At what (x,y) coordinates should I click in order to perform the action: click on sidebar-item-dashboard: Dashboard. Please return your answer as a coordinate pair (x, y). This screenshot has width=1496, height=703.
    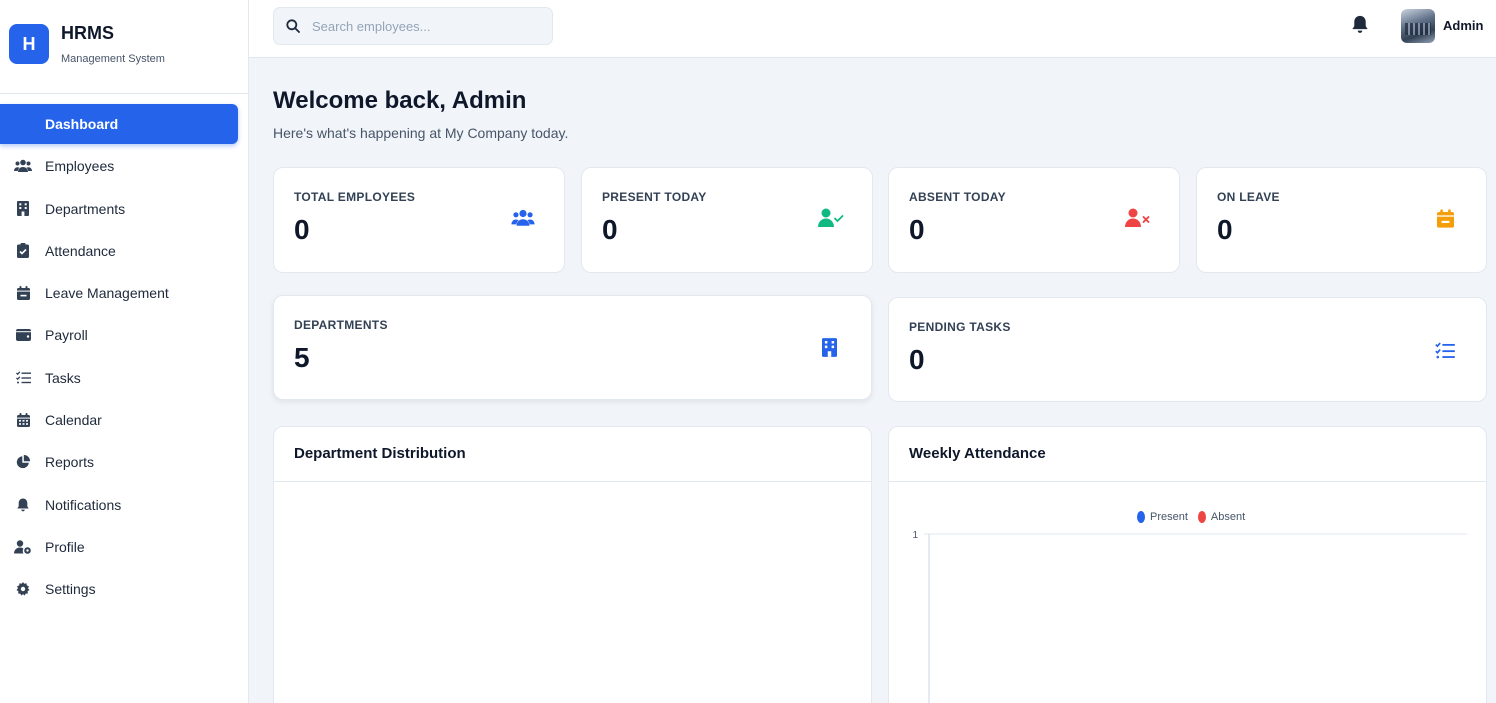
    Looking at the image, I should click on (119, 124).